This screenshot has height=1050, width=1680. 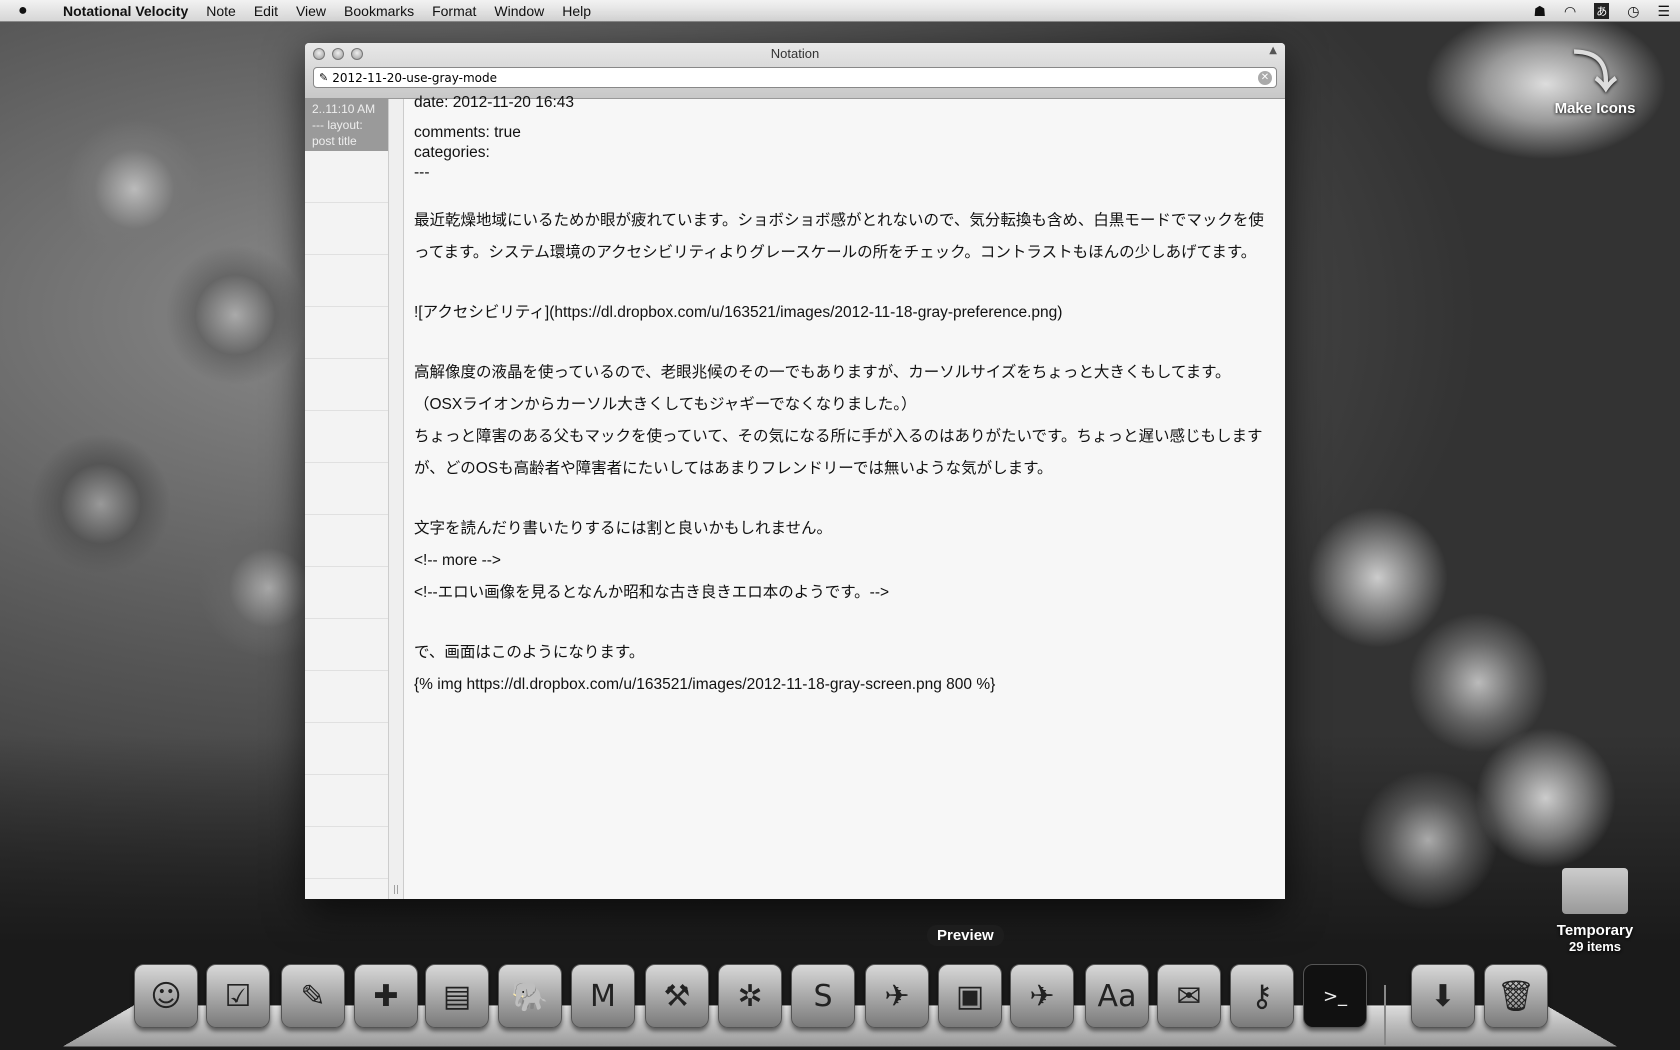 I want to click on dictionary-icon: Aa, so click(x=1117, y=996).